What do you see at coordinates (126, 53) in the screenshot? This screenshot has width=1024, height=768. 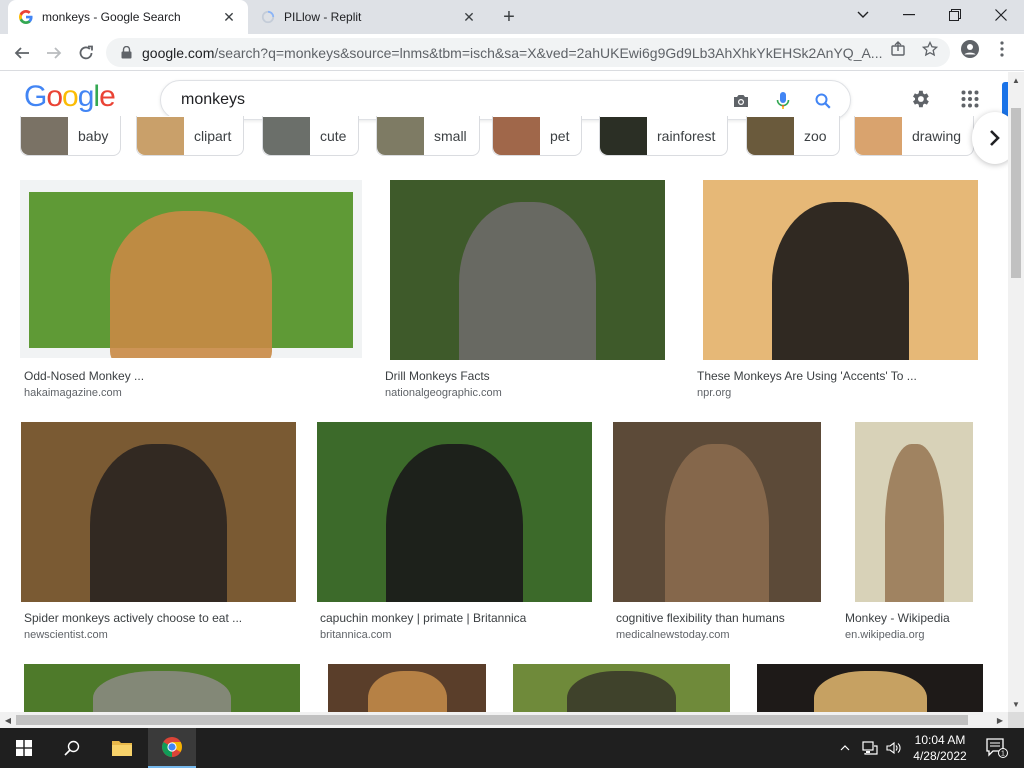 I see `lock-icon` at bounding box center [126, 53].